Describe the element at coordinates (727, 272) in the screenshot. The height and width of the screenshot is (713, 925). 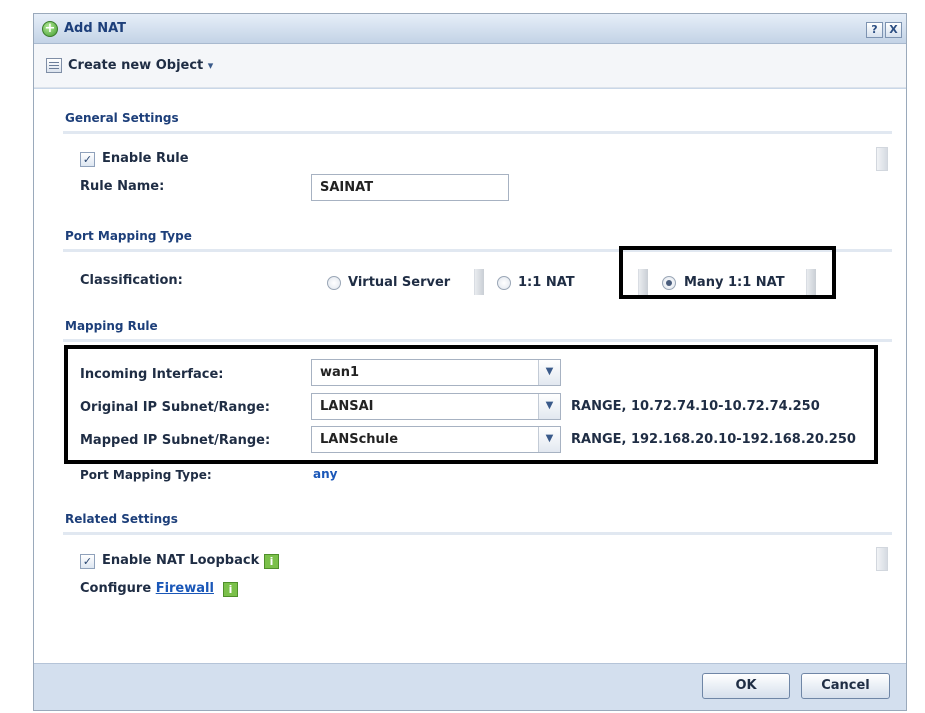
I see `many-nat-highlight-box` at that location.